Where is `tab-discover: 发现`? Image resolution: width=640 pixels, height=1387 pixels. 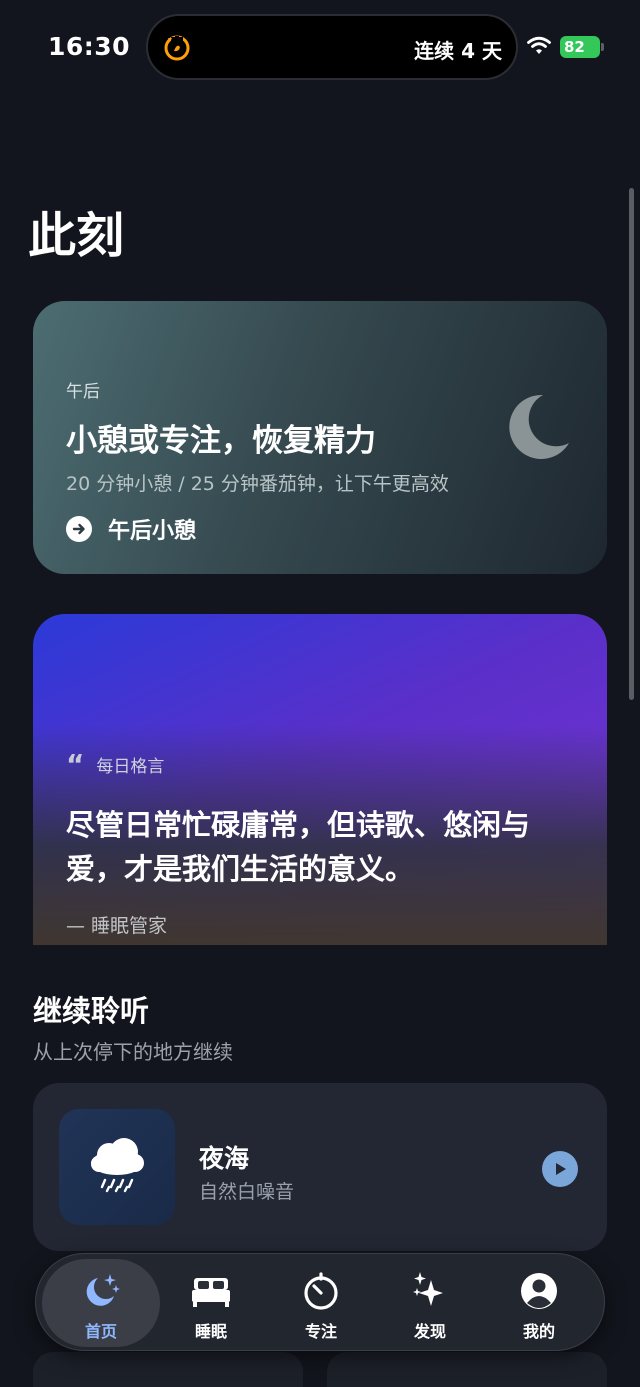 tab-discover: 发现 is located at coordinates (430, 1303).